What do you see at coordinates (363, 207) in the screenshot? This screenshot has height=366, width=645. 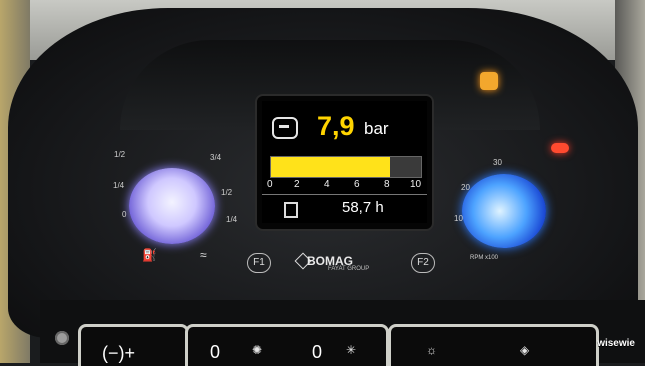 I see `operating-hours: 58,7 h` at bounding box center [363, 207].